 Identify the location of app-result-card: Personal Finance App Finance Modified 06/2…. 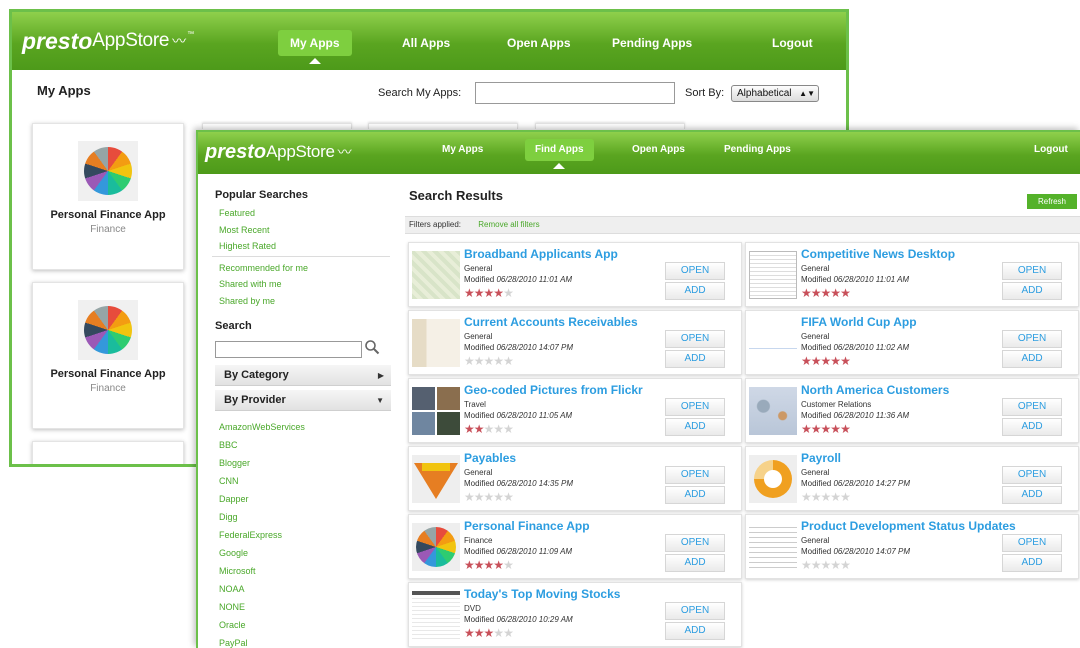
(575, 546).